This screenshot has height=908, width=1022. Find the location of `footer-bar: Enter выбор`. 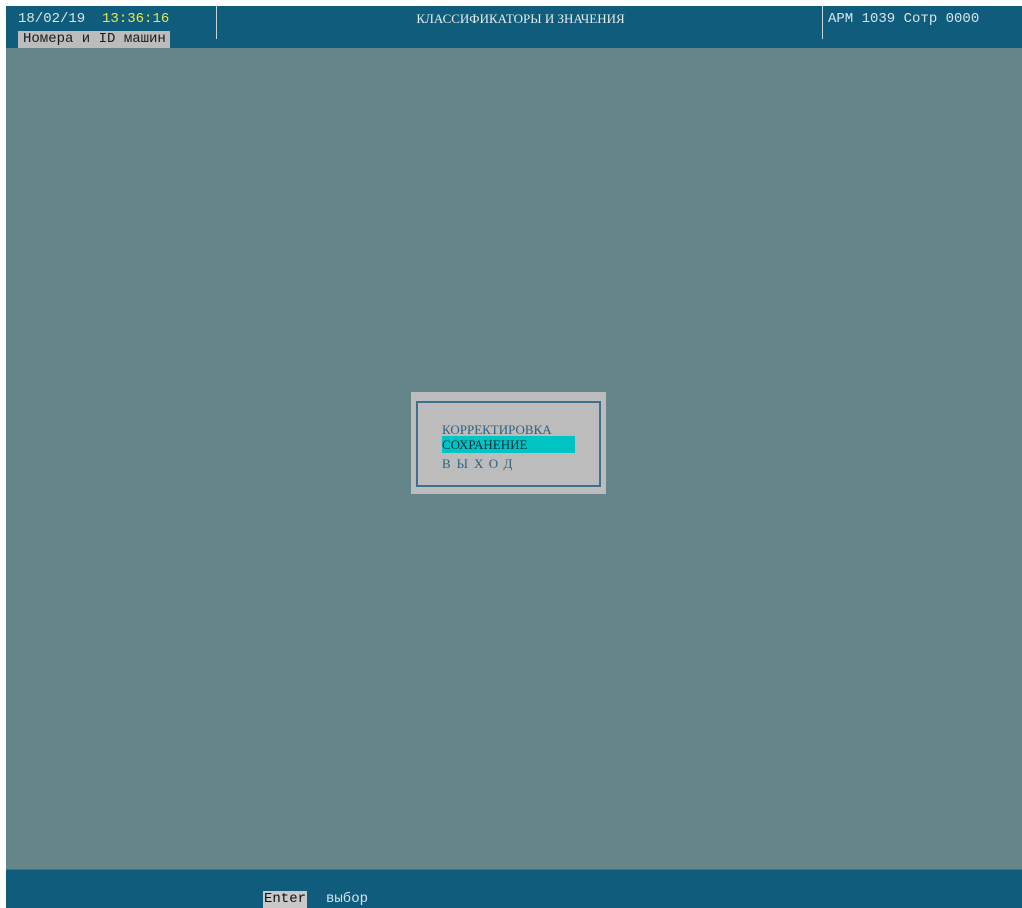

footer-bar: Enter выбор is located at coordinates (514, 895).